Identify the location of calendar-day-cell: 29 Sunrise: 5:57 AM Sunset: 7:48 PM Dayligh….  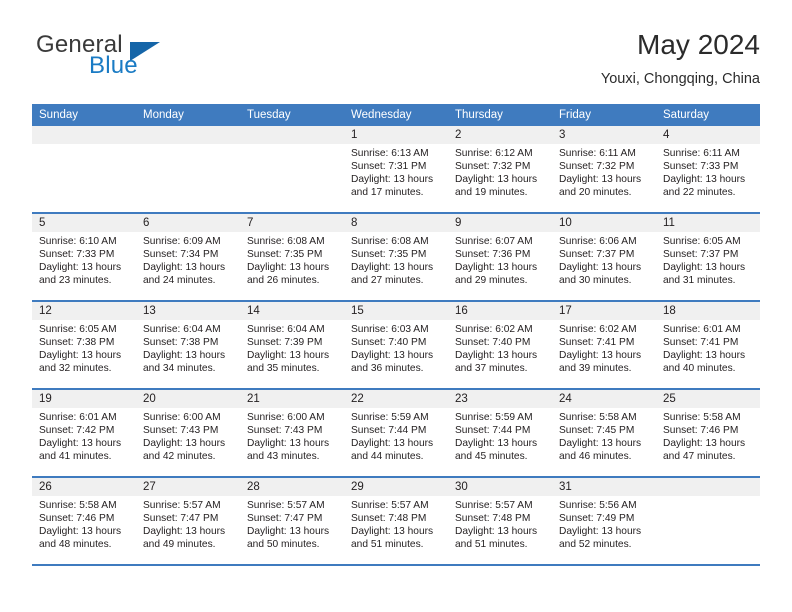
(396, 521).